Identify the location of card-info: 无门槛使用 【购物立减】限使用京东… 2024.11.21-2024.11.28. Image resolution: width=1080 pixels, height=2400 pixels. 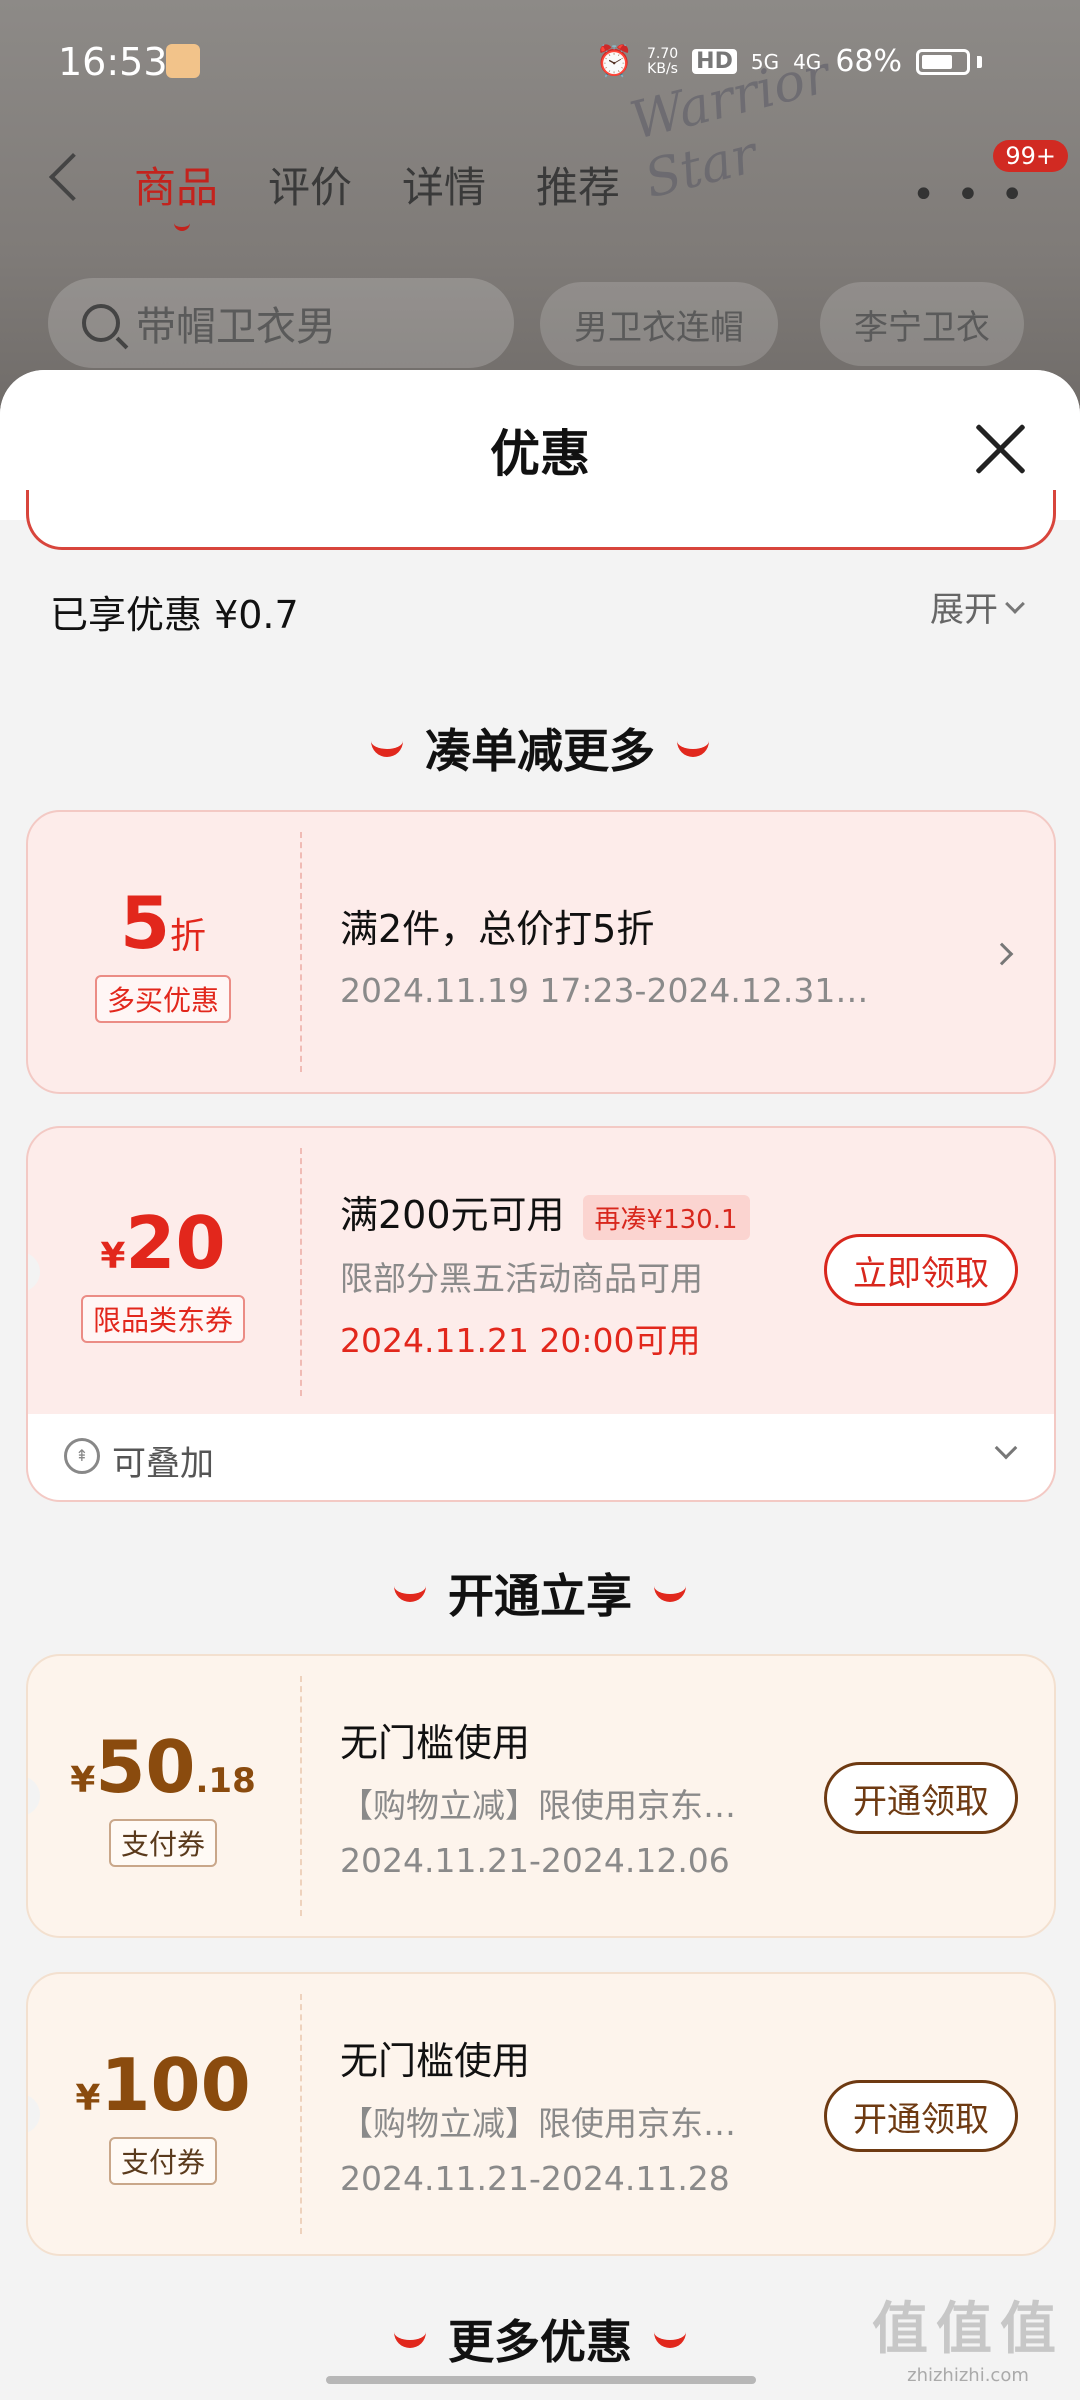
(538, 2114).